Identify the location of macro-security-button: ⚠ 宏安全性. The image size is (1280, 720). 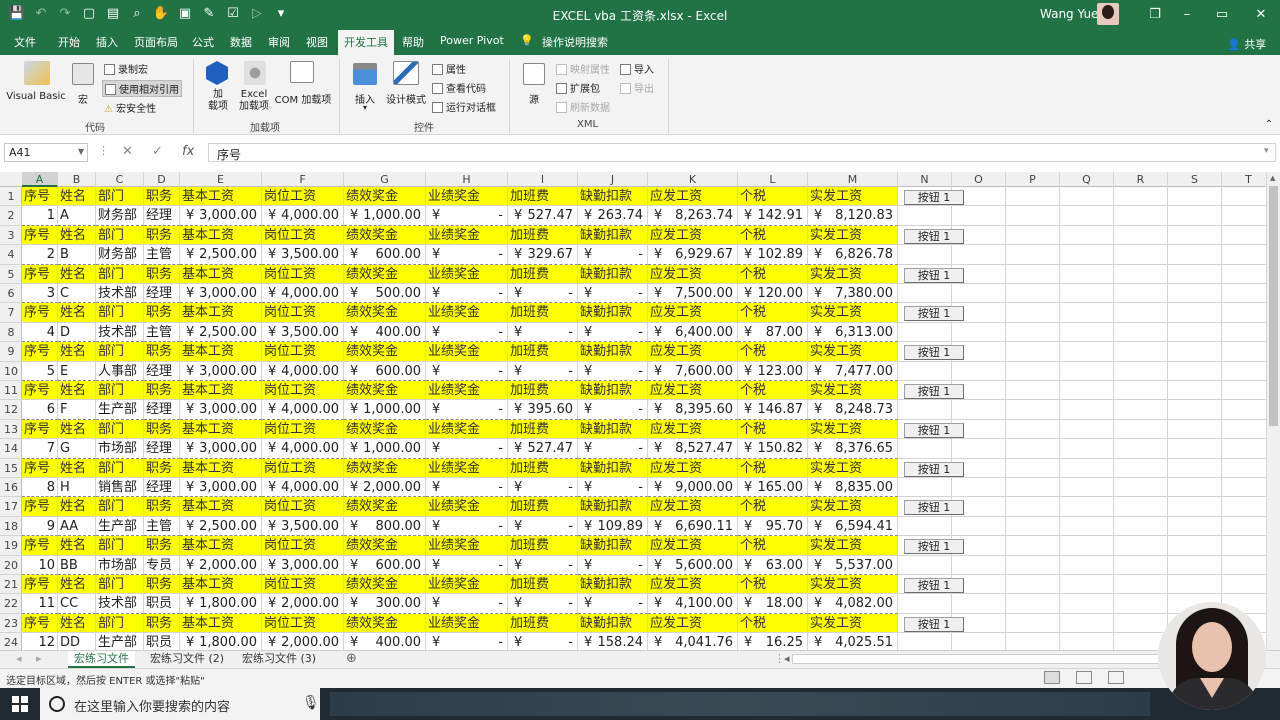
(130, 107).